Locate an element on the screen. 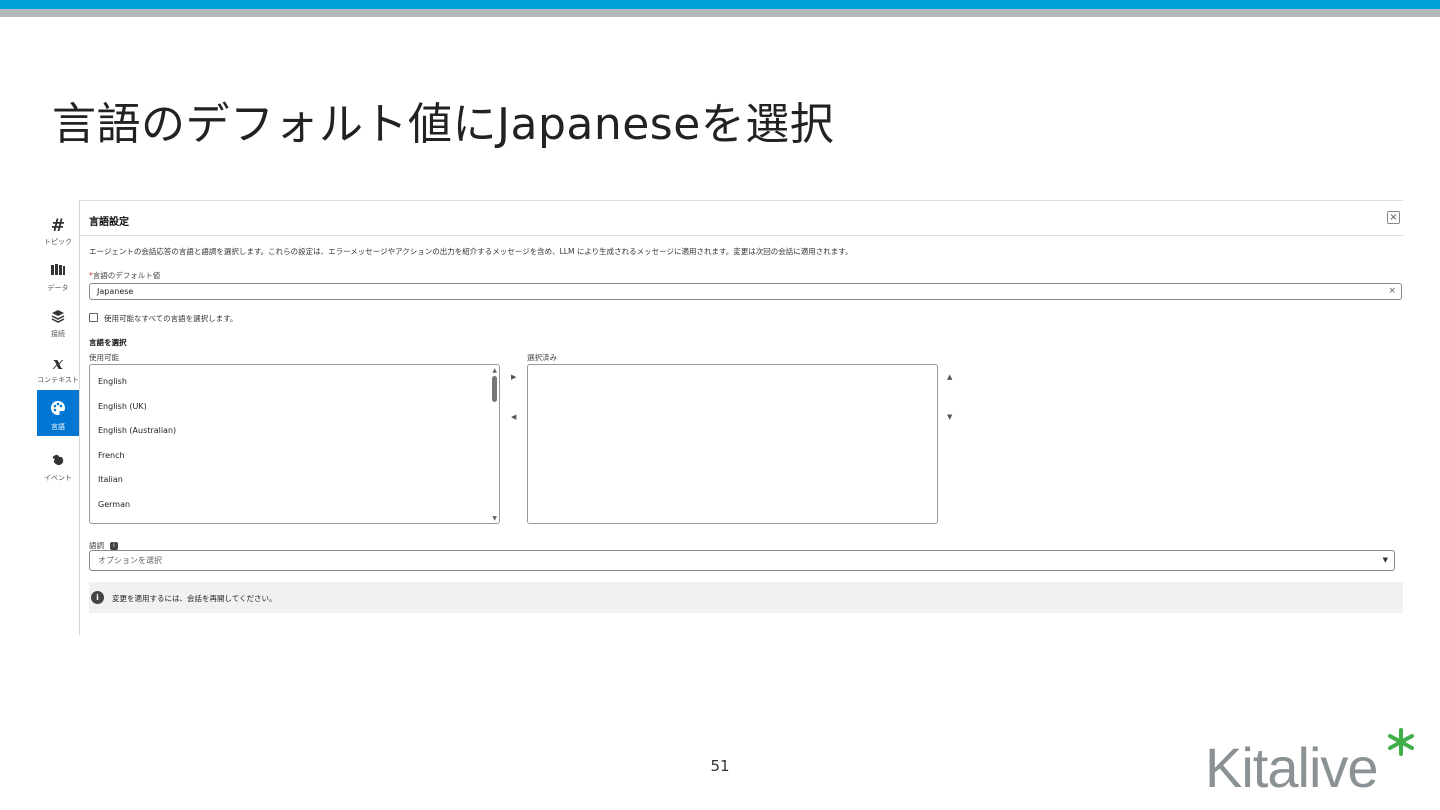  close-button: × is located at coordinates (1393, 217).